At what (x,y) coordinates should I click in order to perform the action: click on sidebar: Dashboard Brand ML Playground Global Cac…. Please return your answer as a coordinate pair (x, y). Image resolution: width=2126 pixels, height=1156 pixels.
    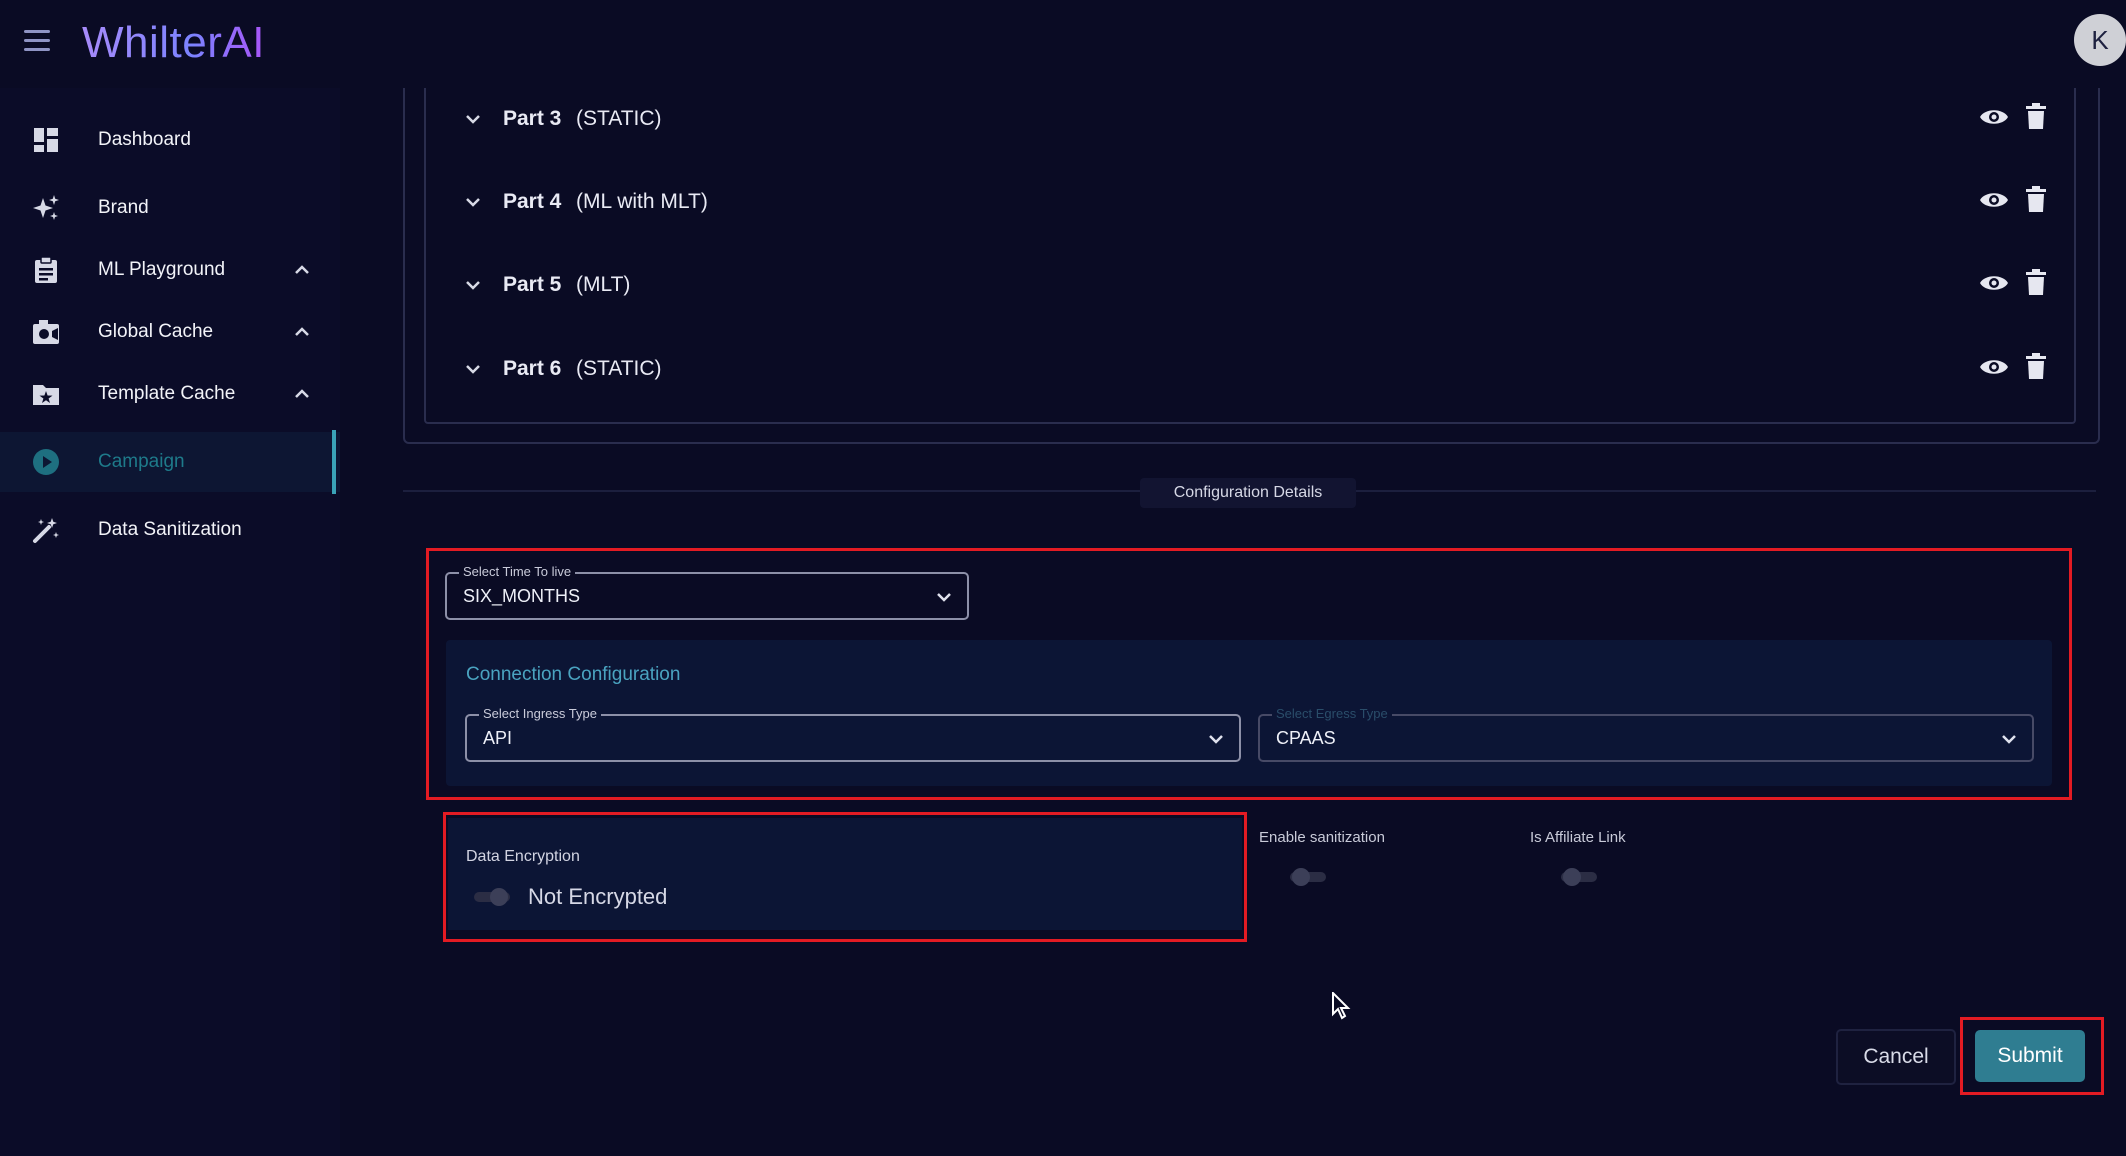
    Looking at the image, I should click on (170, 622).